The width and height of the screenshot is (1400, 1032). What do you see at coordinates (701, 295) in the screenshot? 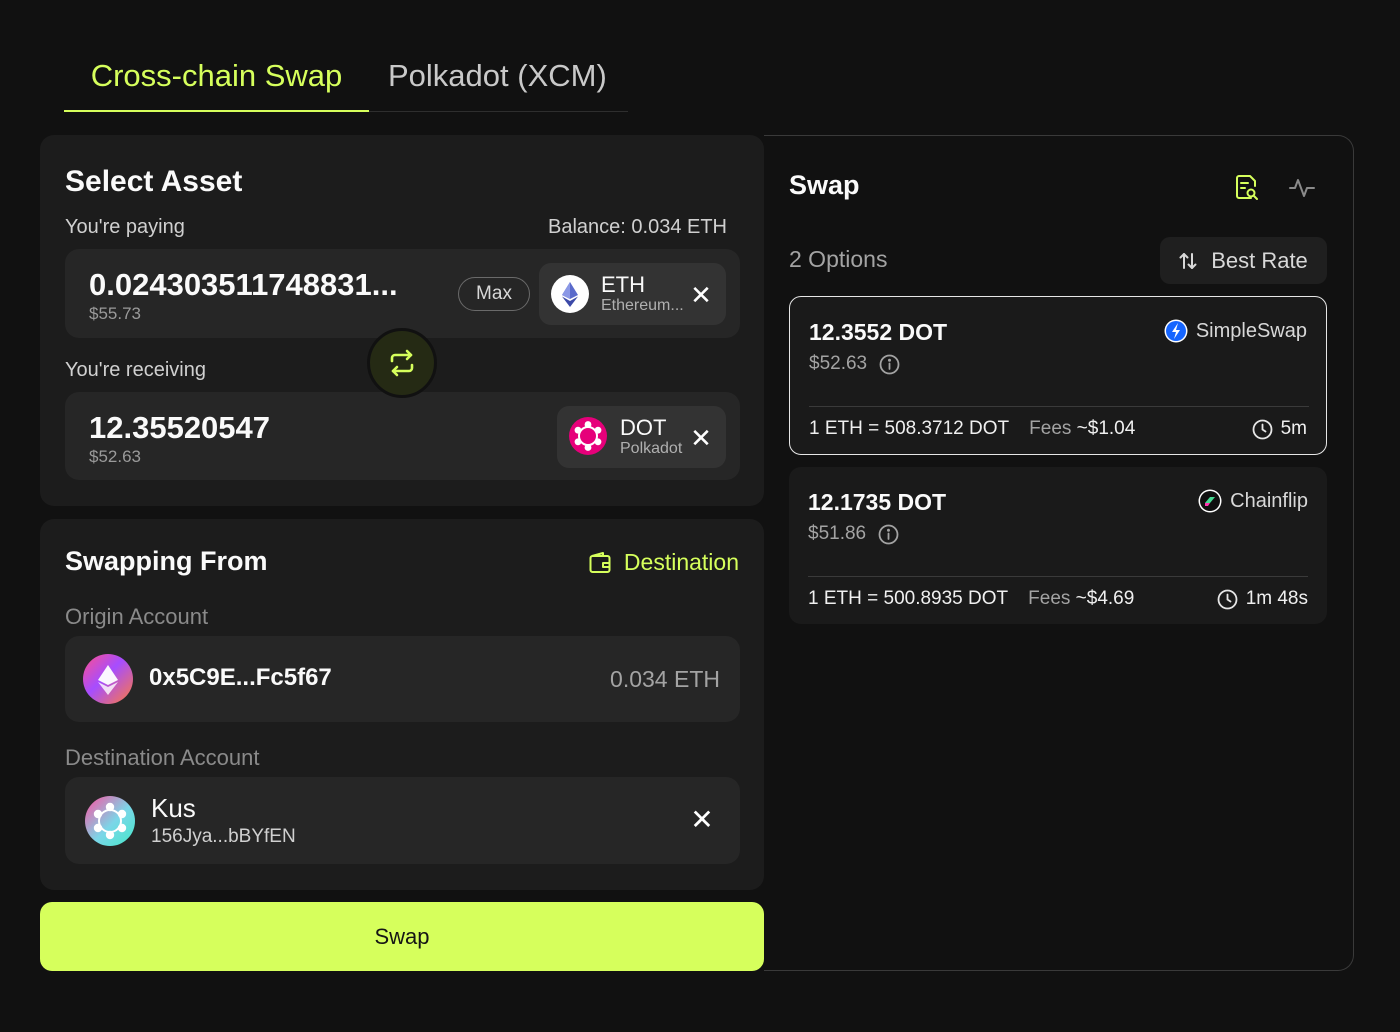
I see `paying-asset-close-icon: ✕` at bounding box center [701, 295].